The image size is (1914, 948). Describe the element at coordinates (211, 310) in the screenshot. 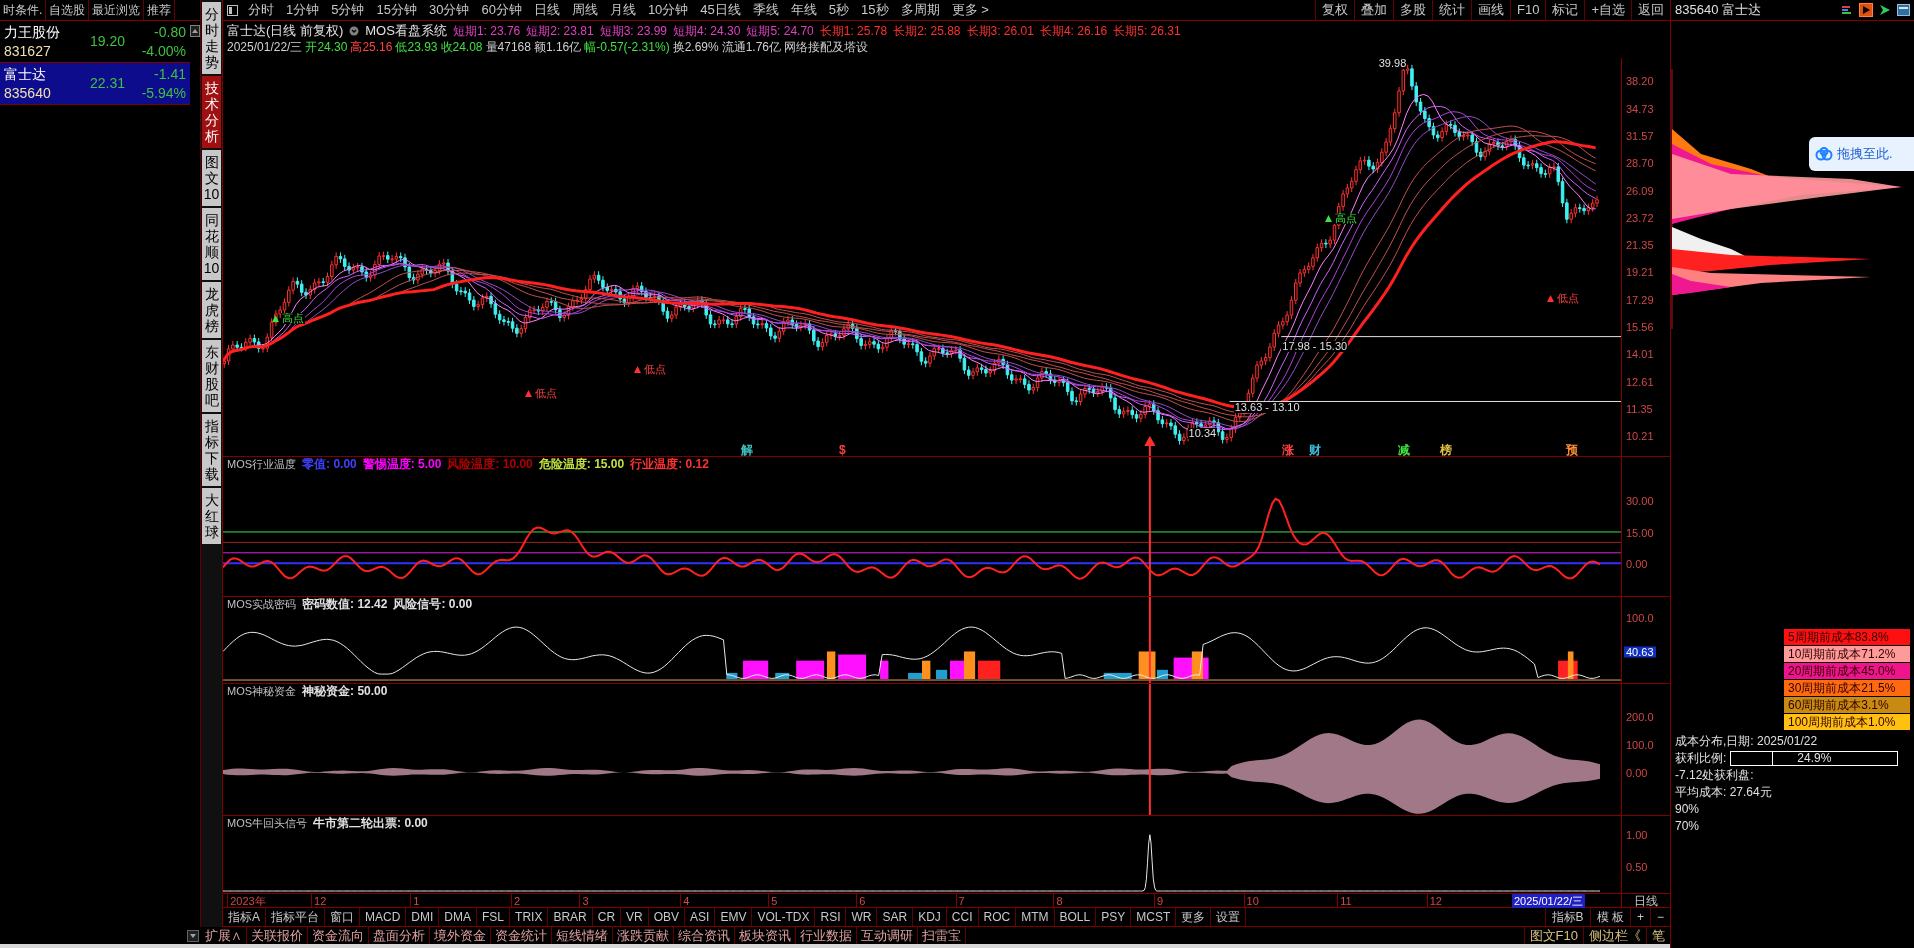

I see `side-tab: 龙虎榜` at that location.